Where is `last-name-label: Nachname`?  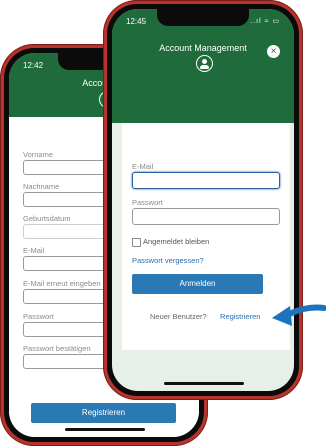 last-name-label: Nachname is located at coordinates (41, 186).